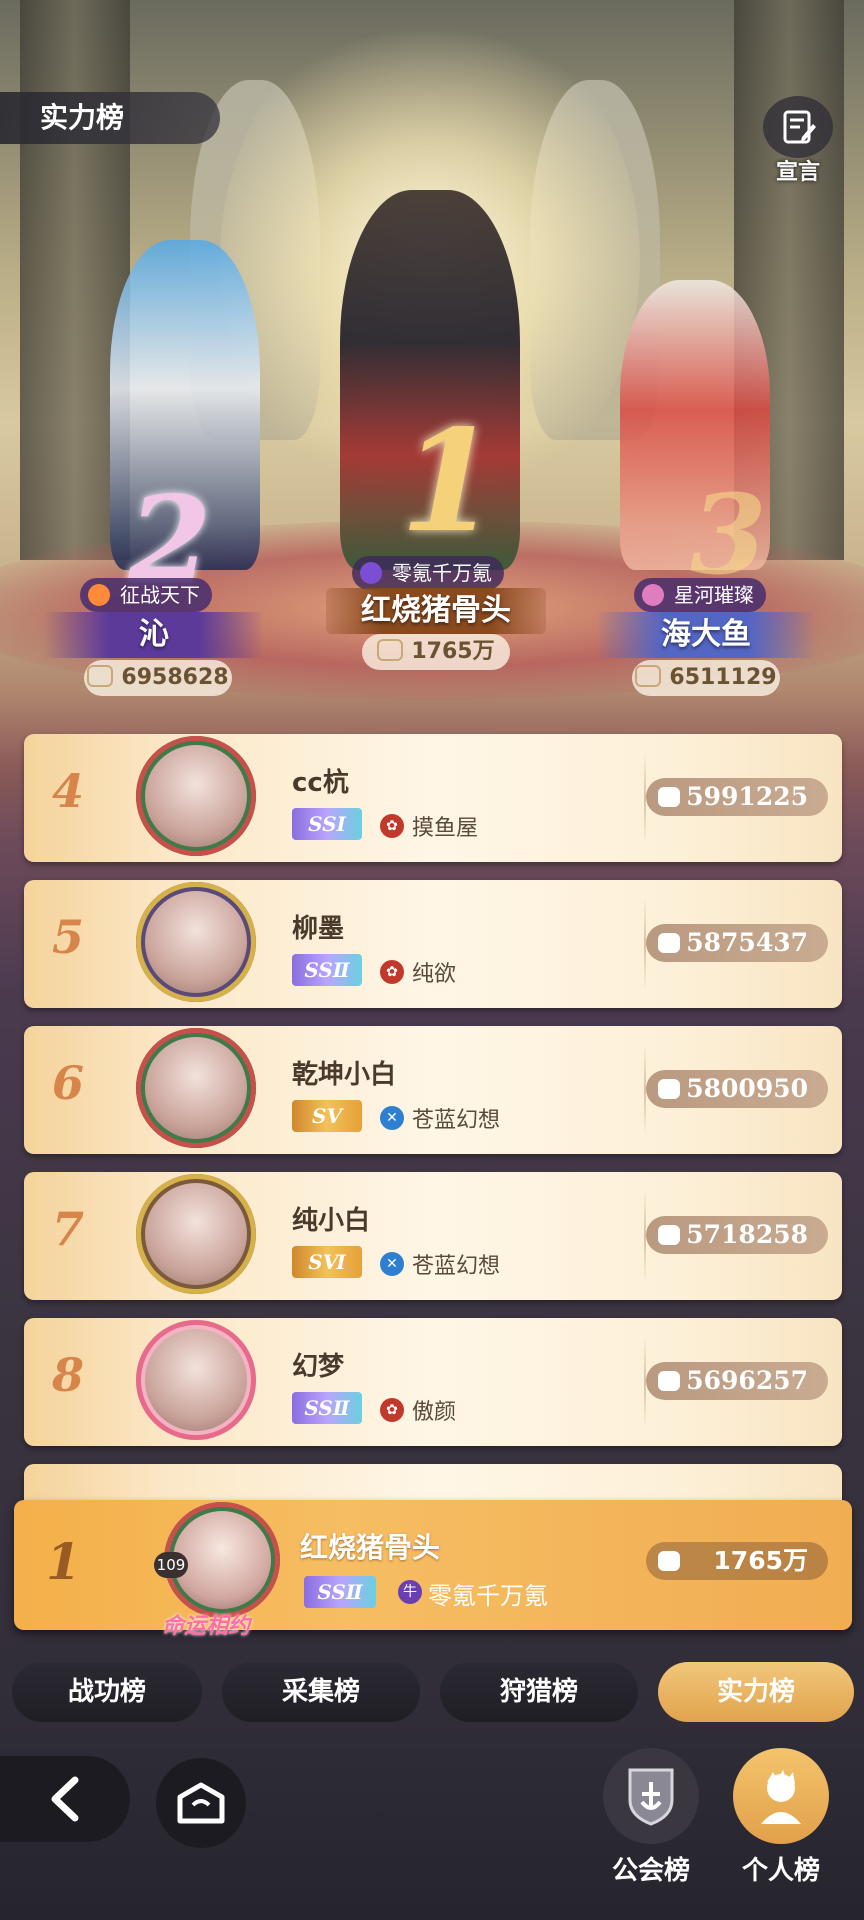 This screenshot has width=864, height=1920. I want to click on guild-emblem-icon: 牛, so click(410, 1592).